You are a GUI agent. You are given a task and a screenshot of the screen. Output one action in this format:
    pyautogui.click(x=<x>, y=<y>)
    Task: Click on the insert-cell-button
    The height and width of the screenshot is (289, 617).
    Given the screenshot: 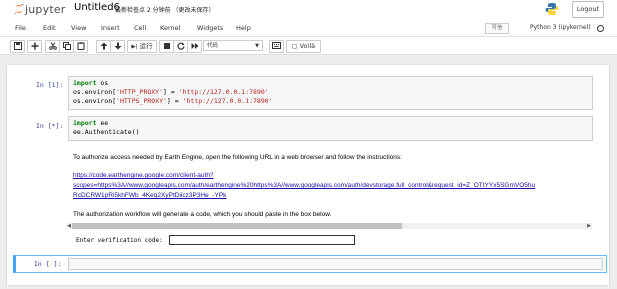 What is the action you would take?
    pyautogui.click(x=34, y=46)
    